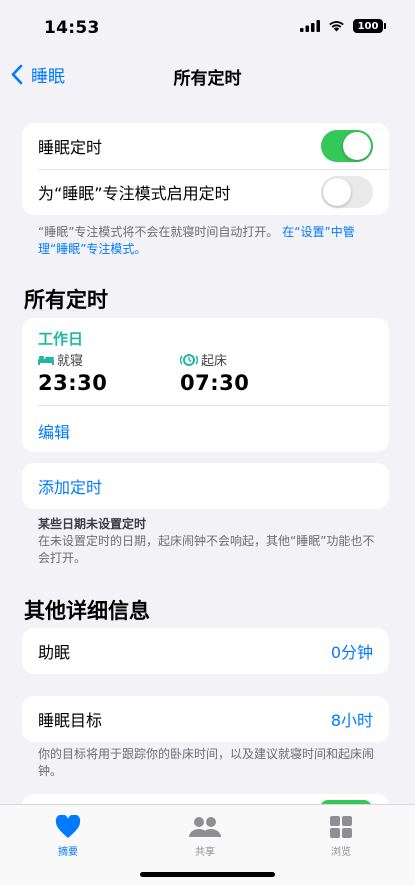 The width and height of the screenshot is (415, 885). I want to click on status-bar: 14:53 100, so click(207, 26).